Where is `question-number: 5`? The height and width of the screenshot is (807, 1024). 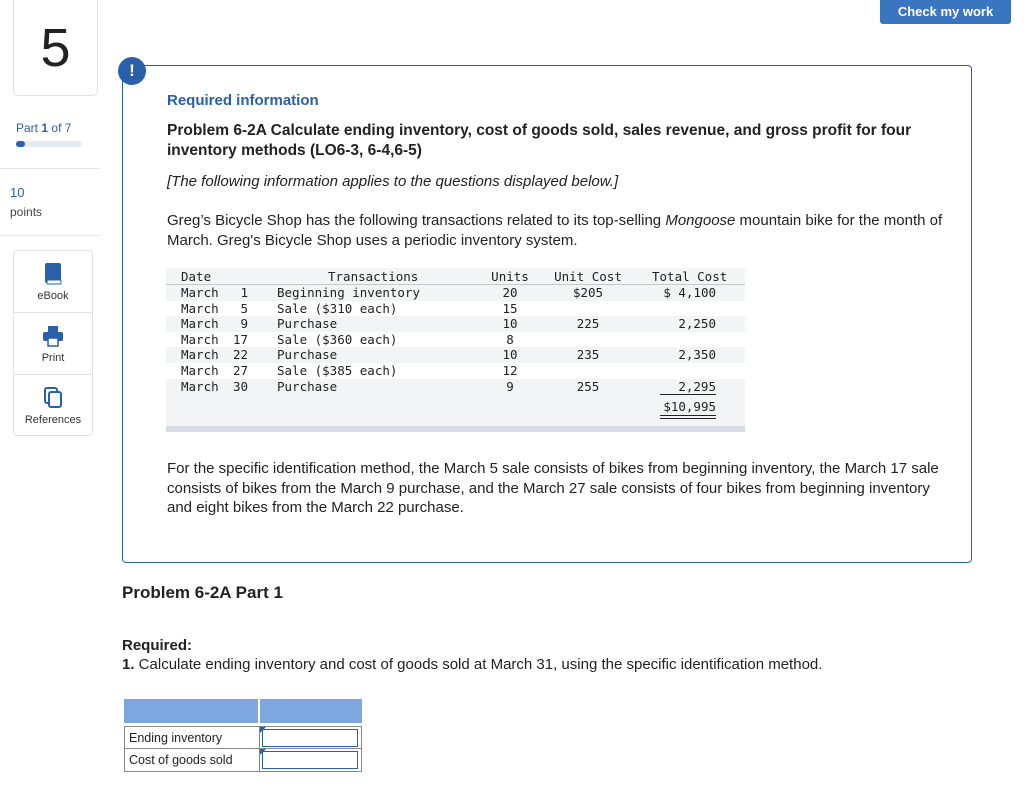
question-number: 5 is located at coordinates (55, 48).